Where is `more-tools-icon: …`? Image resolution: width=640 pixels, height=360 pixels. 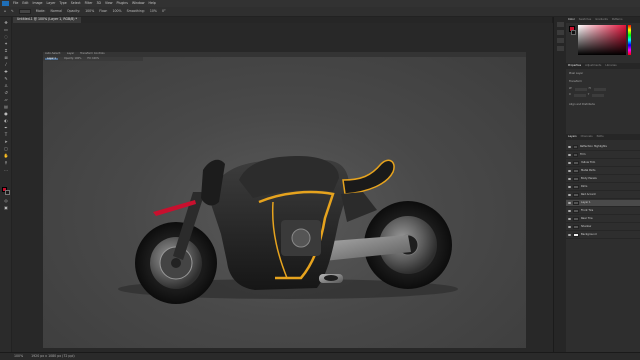 more-tools-icon: … is located at coordinates (6, 170).